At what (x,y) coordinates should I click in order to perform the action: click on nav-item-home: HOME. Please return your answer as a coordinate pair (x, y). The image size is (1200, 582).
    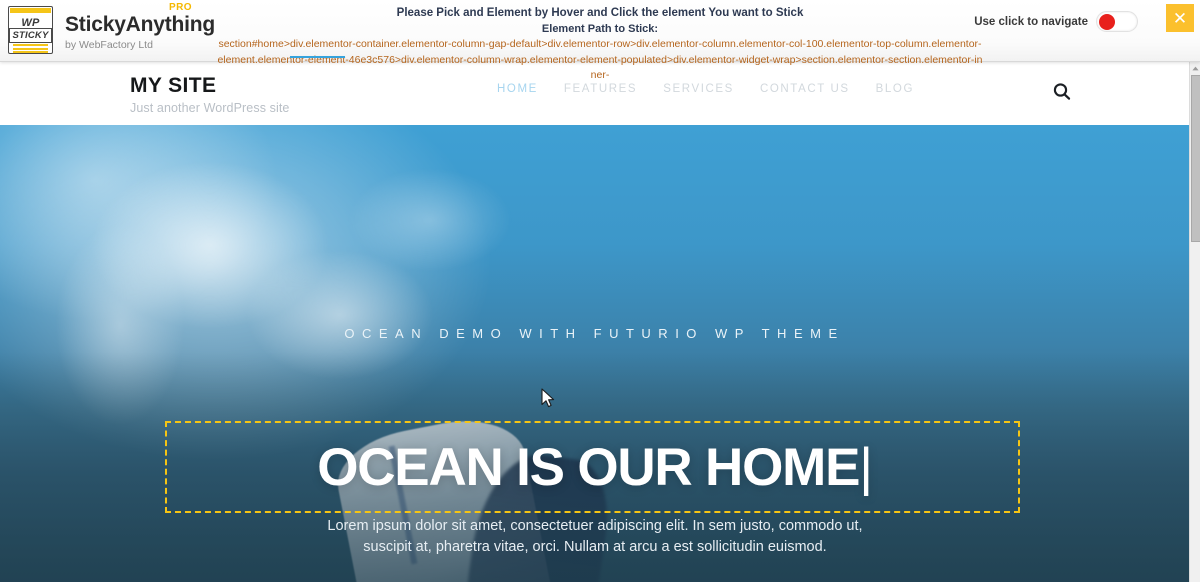
    Looking at the image, I should click on (517, 89).